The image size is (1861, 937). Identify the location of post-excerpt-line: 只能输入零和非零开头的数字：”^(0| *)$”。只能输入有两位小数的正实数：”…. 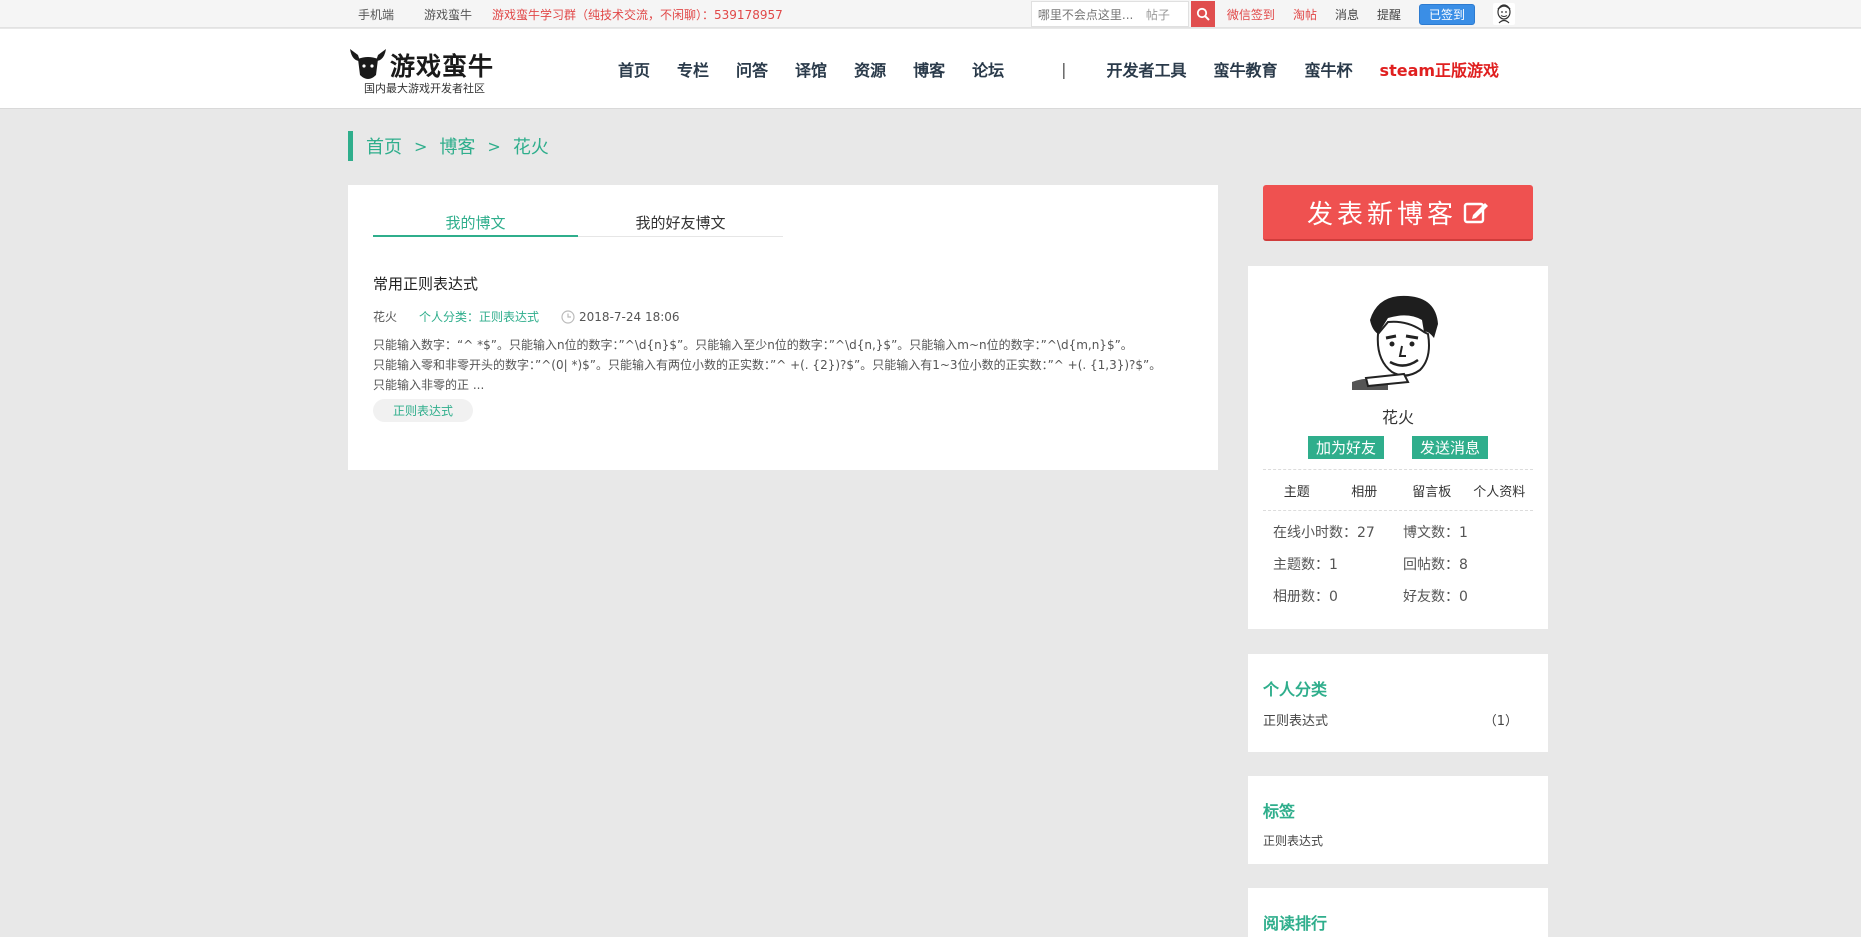
(767, 365).